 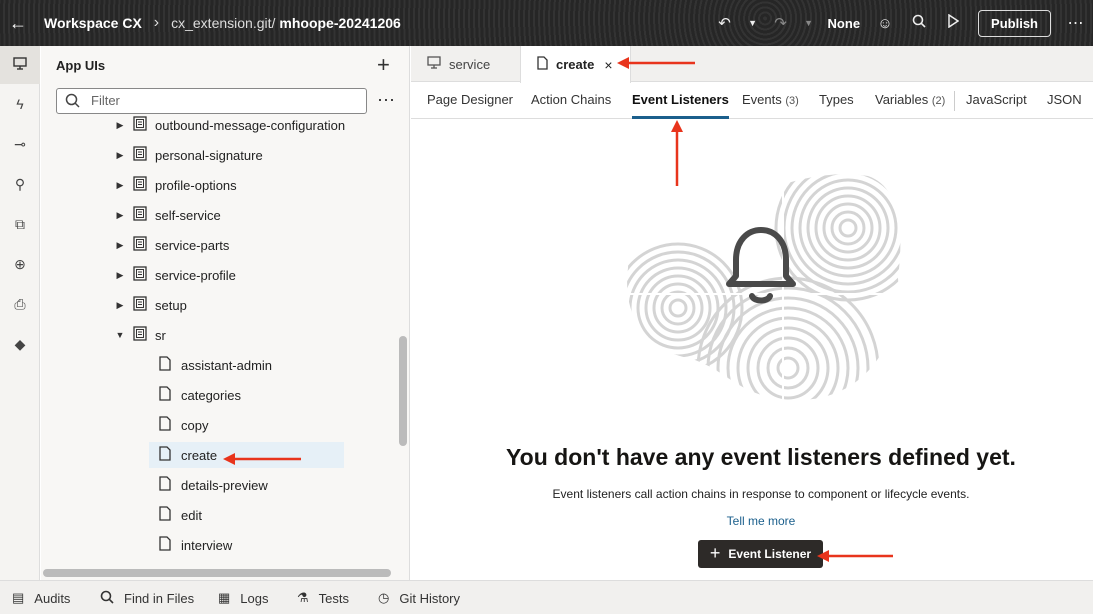 I want to click on puzzle-icon: ⧉, so click(x=20, y=224).